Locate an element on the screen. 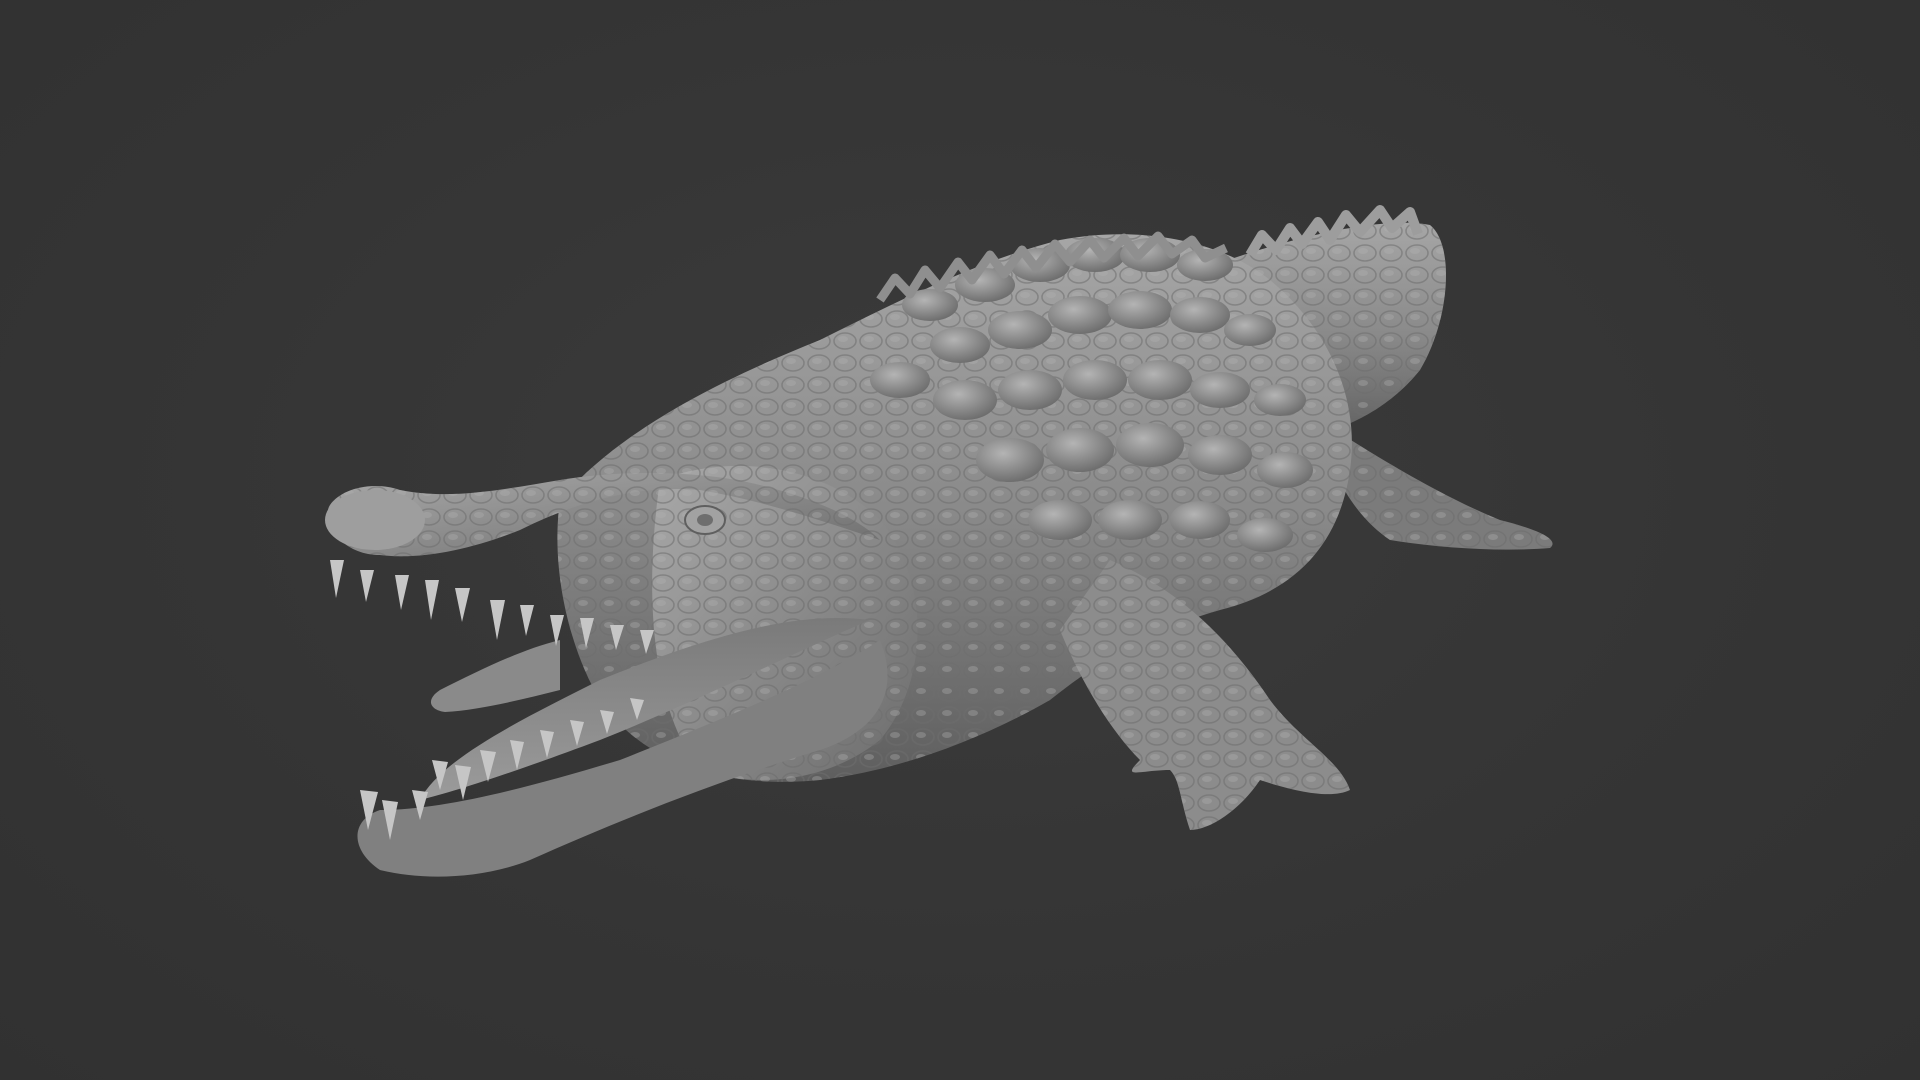 The height and width of the screenshot is (1080, 1920). crocodile-eye is located at coordinates (705, 520).